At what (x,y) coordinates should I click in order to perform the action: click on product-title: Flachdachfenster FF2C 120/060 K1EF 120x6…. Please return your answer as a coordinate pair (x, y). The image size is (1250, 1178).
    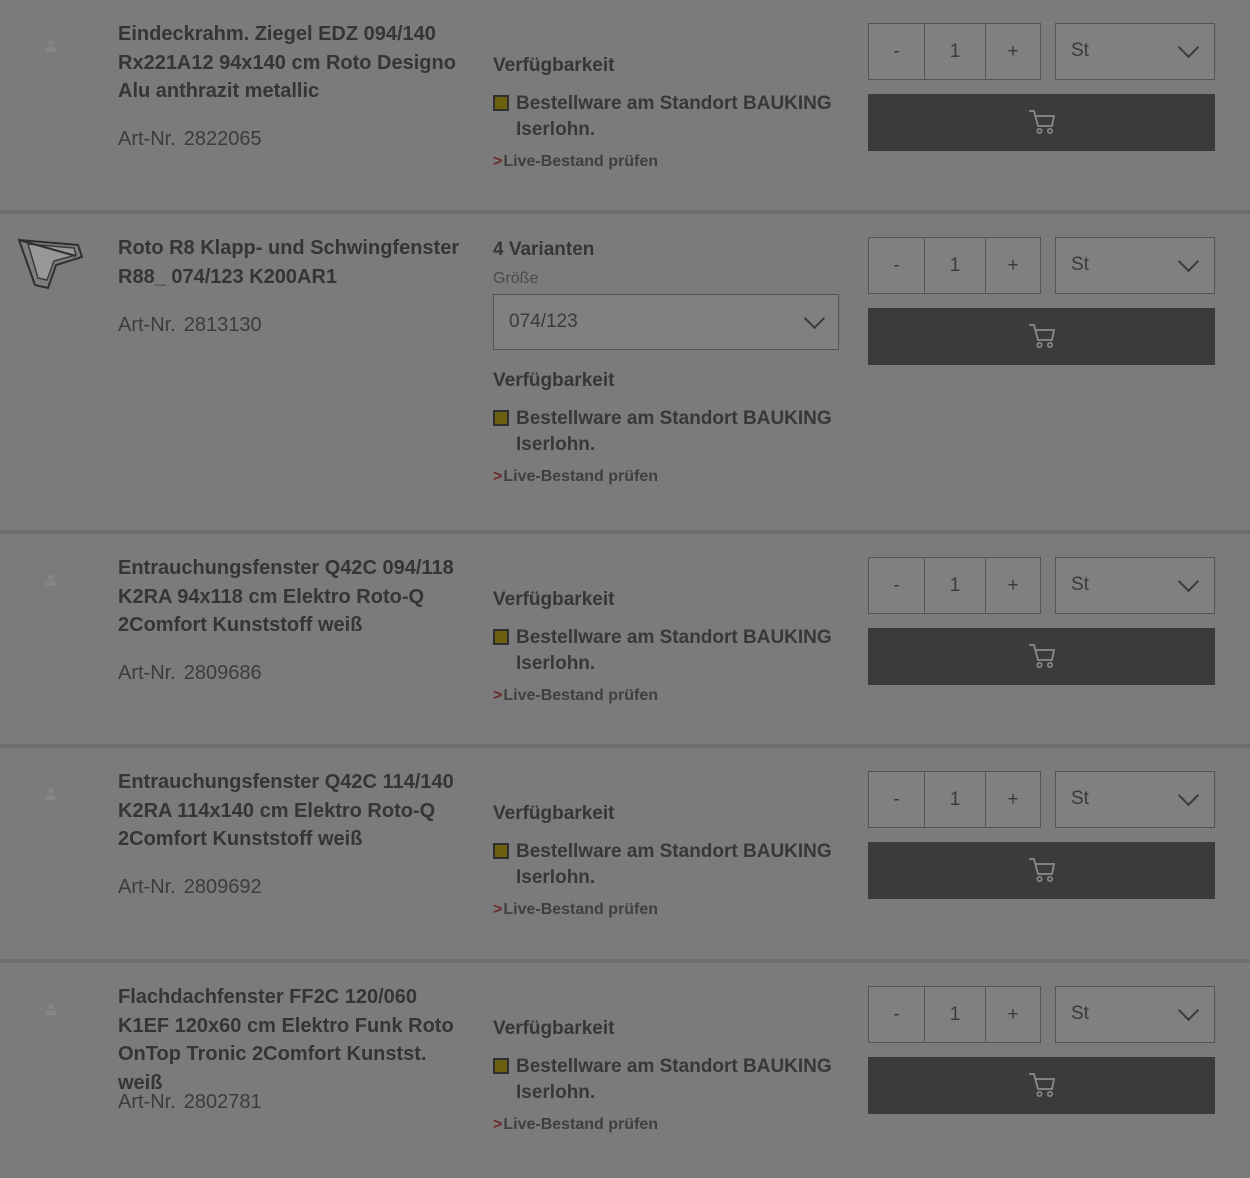
    Looking at the image, I should click on (290, 1040).